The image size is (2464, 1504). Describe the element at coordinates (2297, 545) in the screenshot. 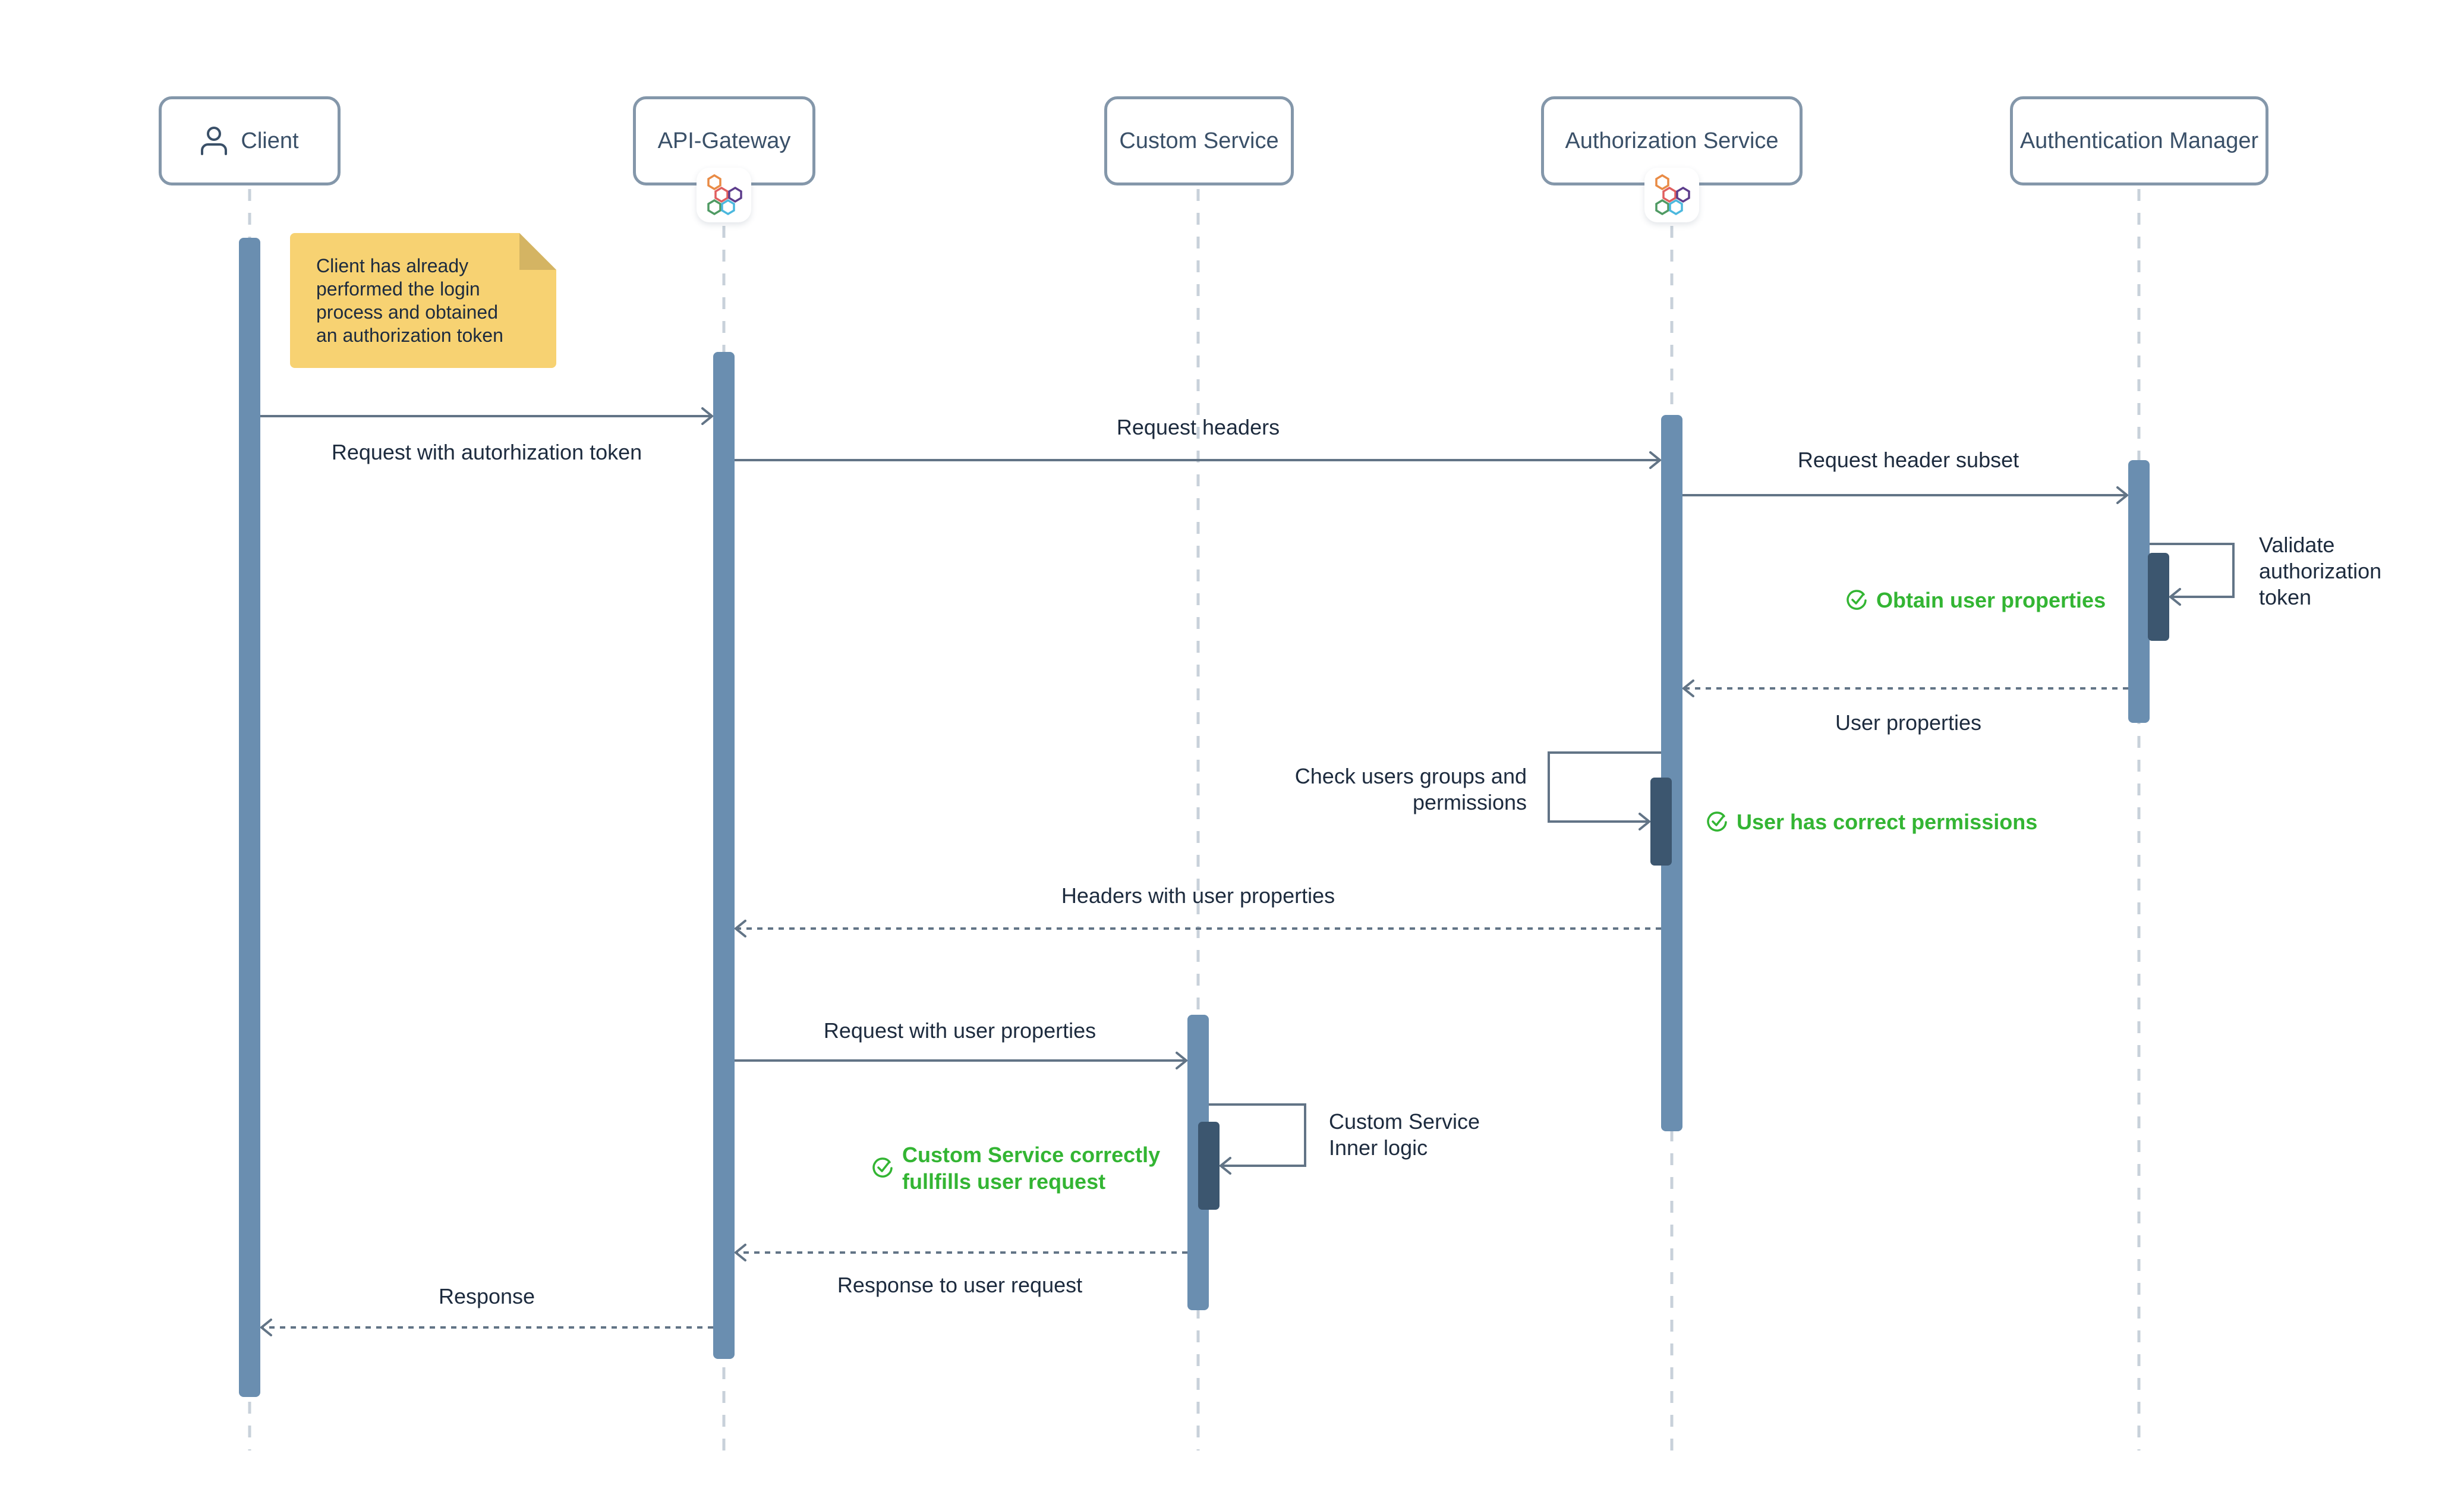

I see `label-line: Validate` at that location.